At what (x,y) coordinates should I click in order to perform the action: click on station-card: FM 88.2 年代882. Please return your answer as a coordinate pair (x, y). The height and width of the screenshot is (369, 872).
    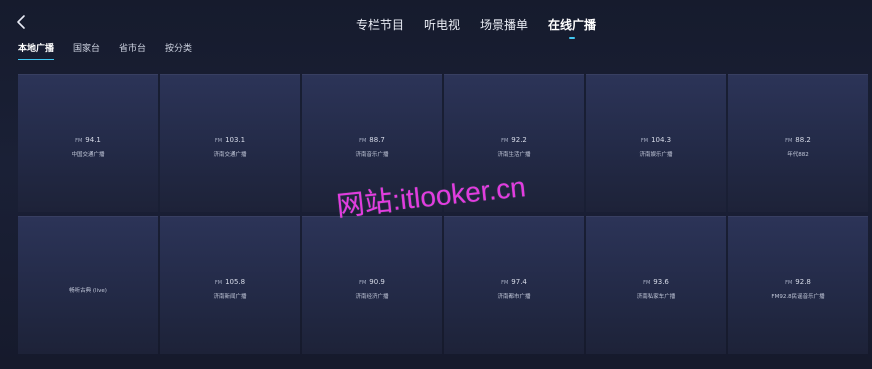
    Looking at the image, I should click on (798, 143).